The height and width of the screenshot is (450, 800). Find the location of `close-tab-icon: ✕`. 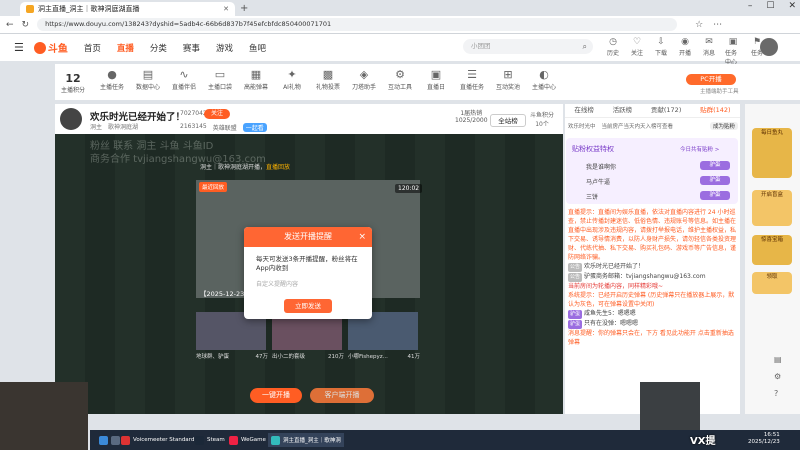

close-tab-icon: ✕ is located at coordinates (226, 9).